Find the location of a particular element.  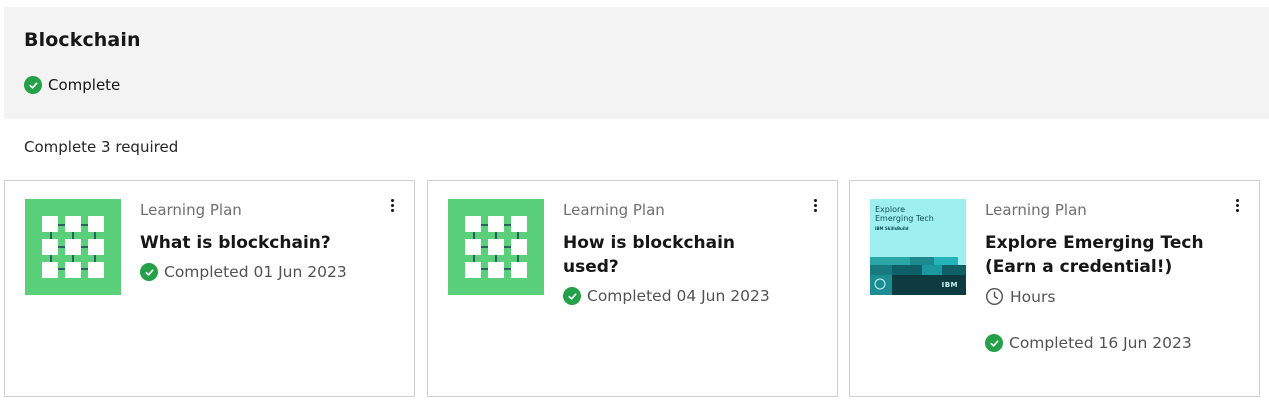

duration-label: Hours is located at coordinates (1033, 296).